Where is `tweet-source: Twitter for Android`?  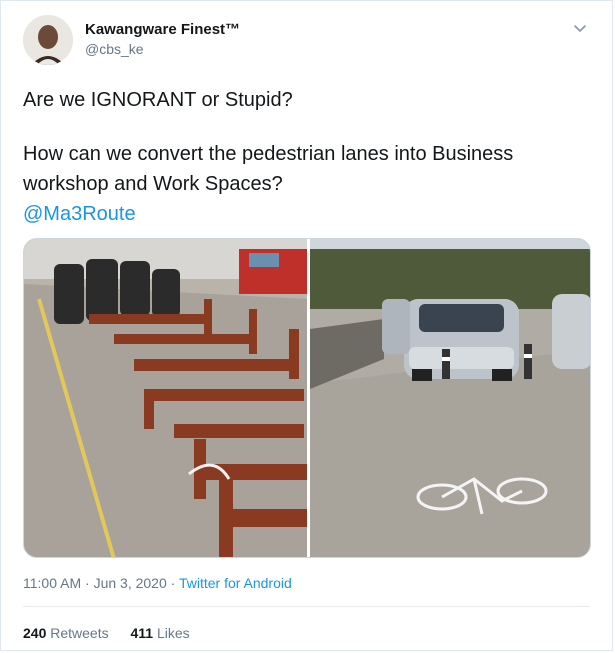
tweet-source: Twitter for Android is located at coordinates (235, 583).